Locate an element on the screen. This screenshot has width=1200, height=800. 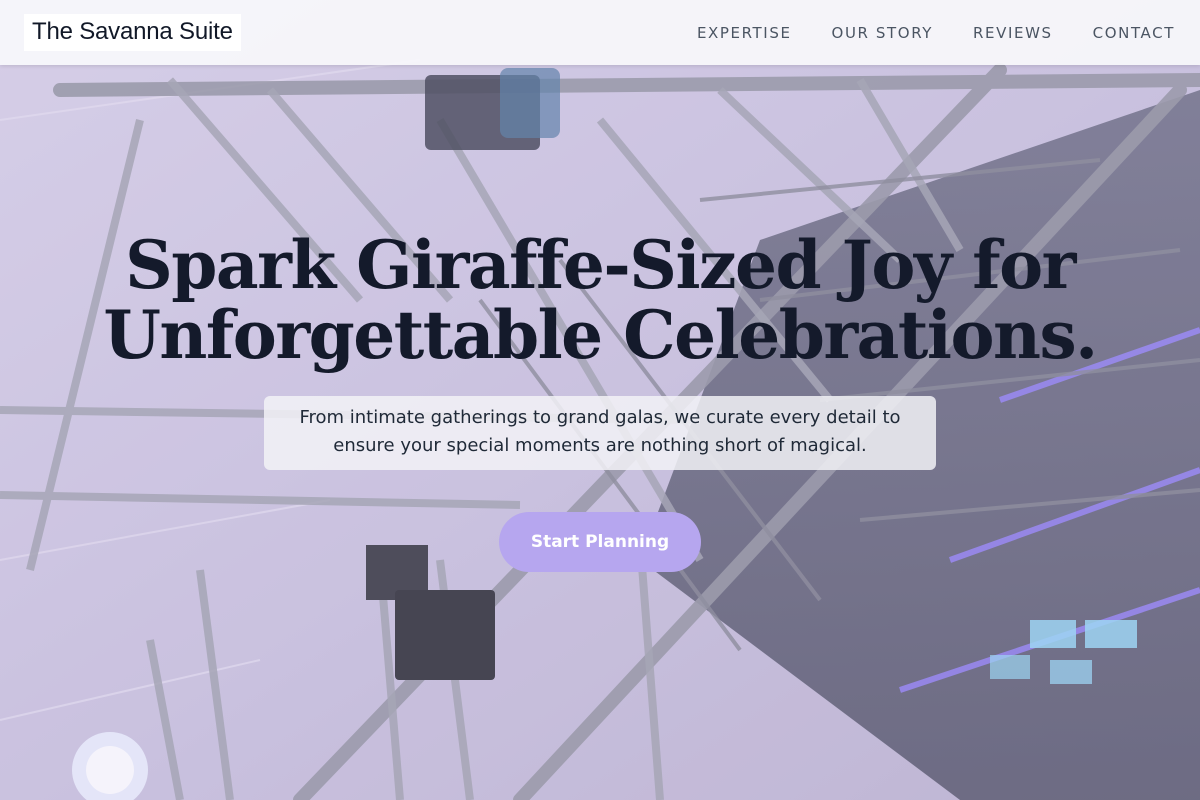
hero-title-line-2: Unforgettable Celebrations. is located at coordinates (600, 335).